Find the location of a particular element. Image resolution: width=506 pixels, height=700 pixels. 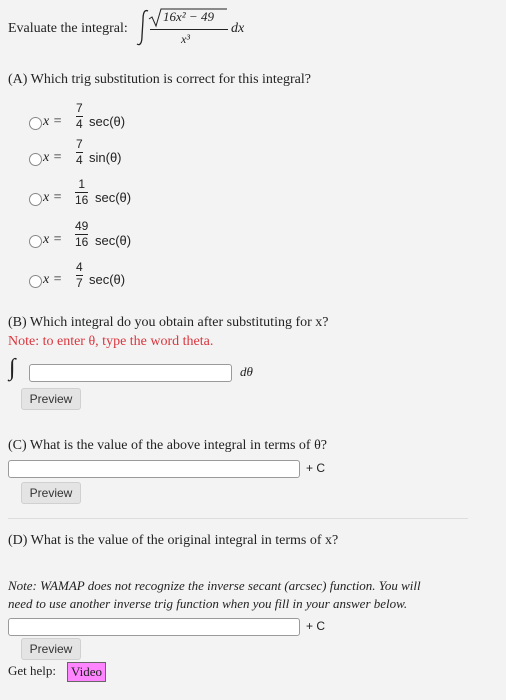

fraction-bar is located at coordinates (189, 29).